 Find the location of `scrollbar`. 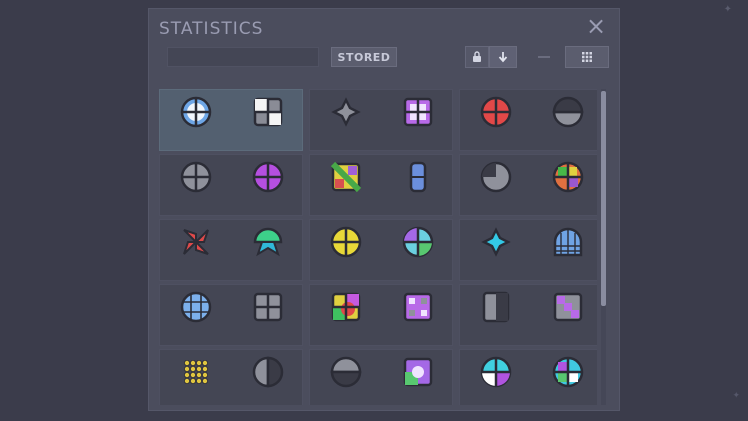

scrollbar is located at coordinates (603, 247).